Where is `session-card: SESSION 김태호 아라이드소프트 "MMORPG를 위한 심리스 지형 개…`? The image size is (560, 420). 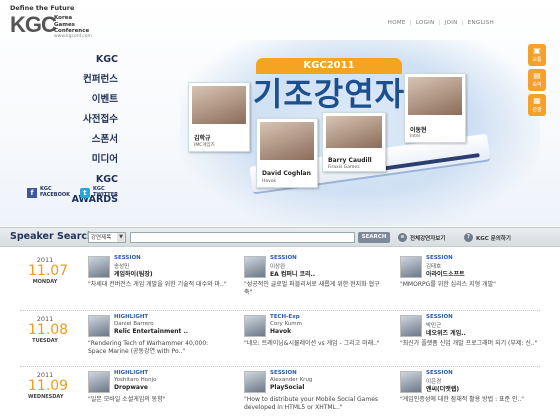
session-card: SESSION 김태호 아라이드소프트 "MMORPG를 위한 심리스 지형 개… is located at coordinates (470, 280).